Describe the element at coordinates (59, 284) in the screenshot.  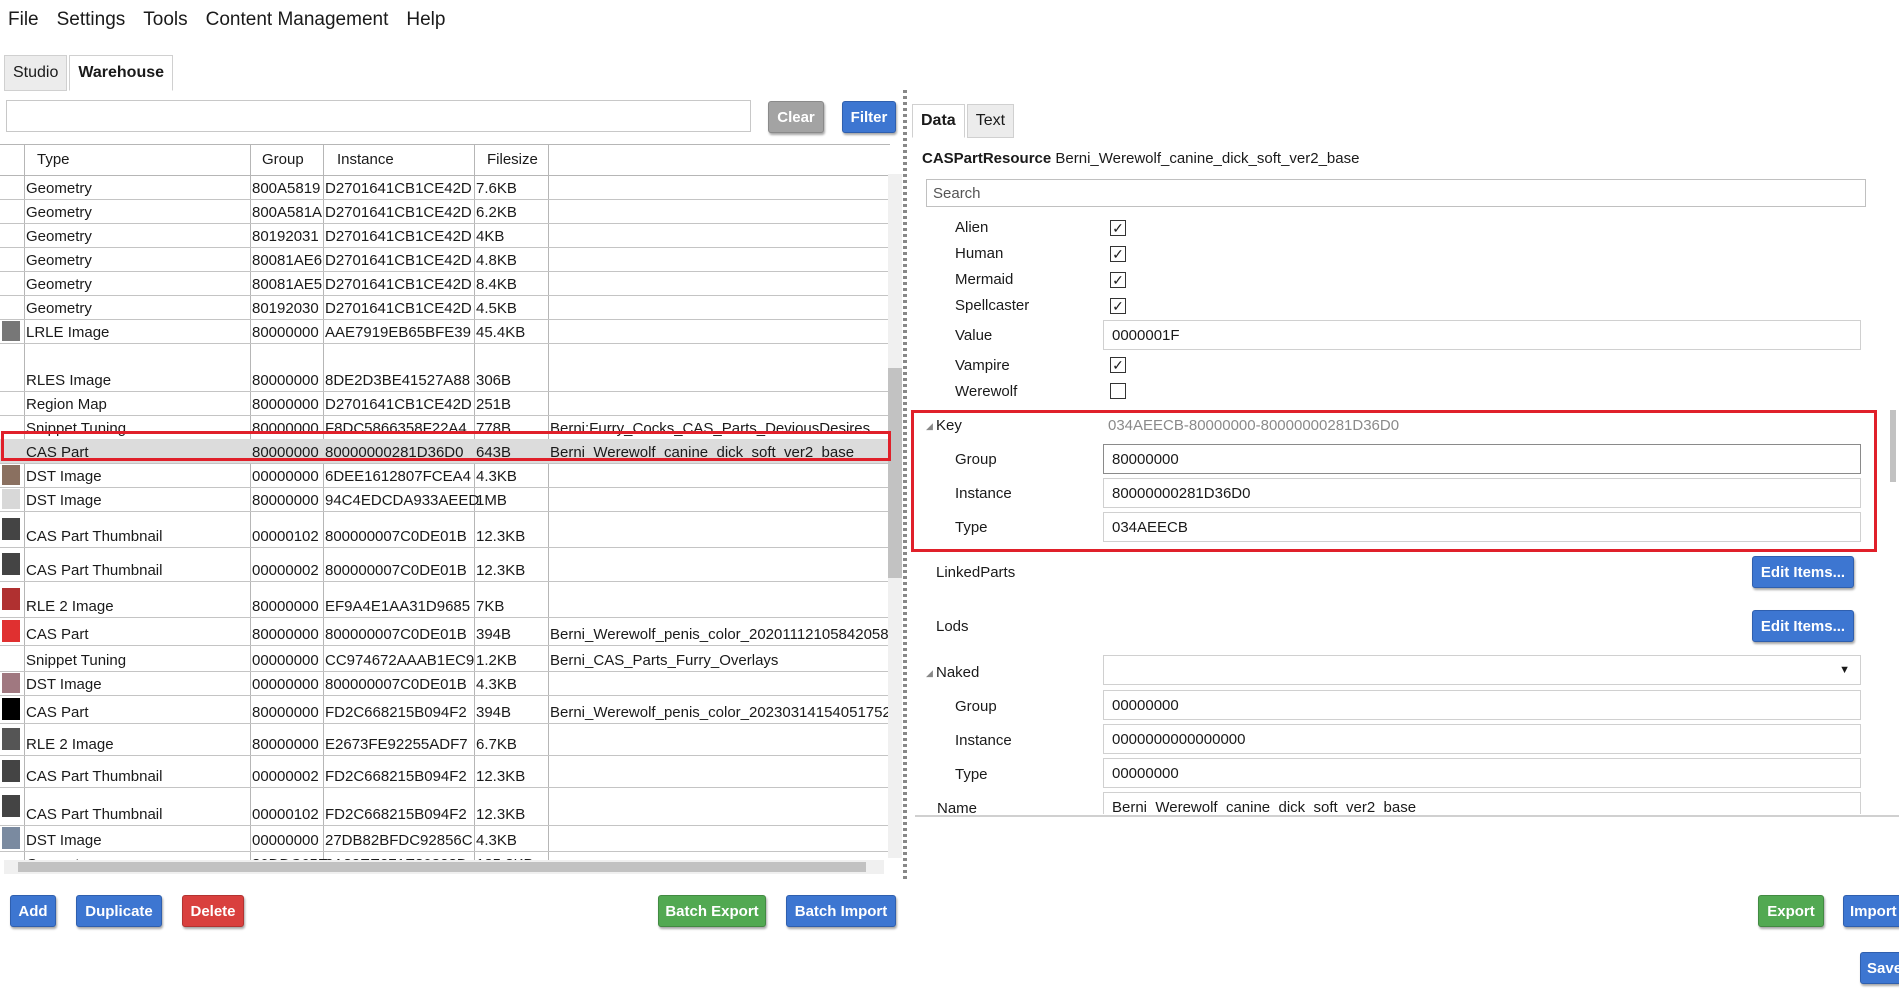
I see `cell-type: Geometry` at that location.